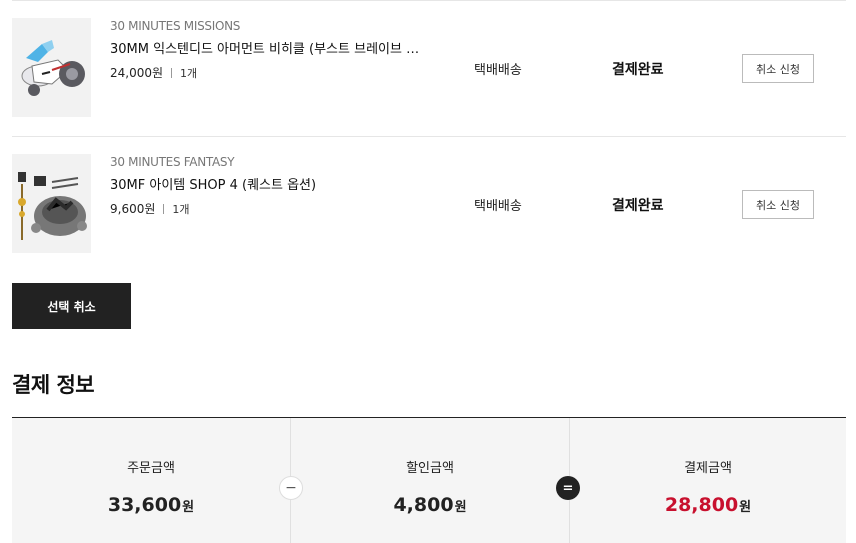  I want to click on final-amount-number: 28,800, so click(701, 505).